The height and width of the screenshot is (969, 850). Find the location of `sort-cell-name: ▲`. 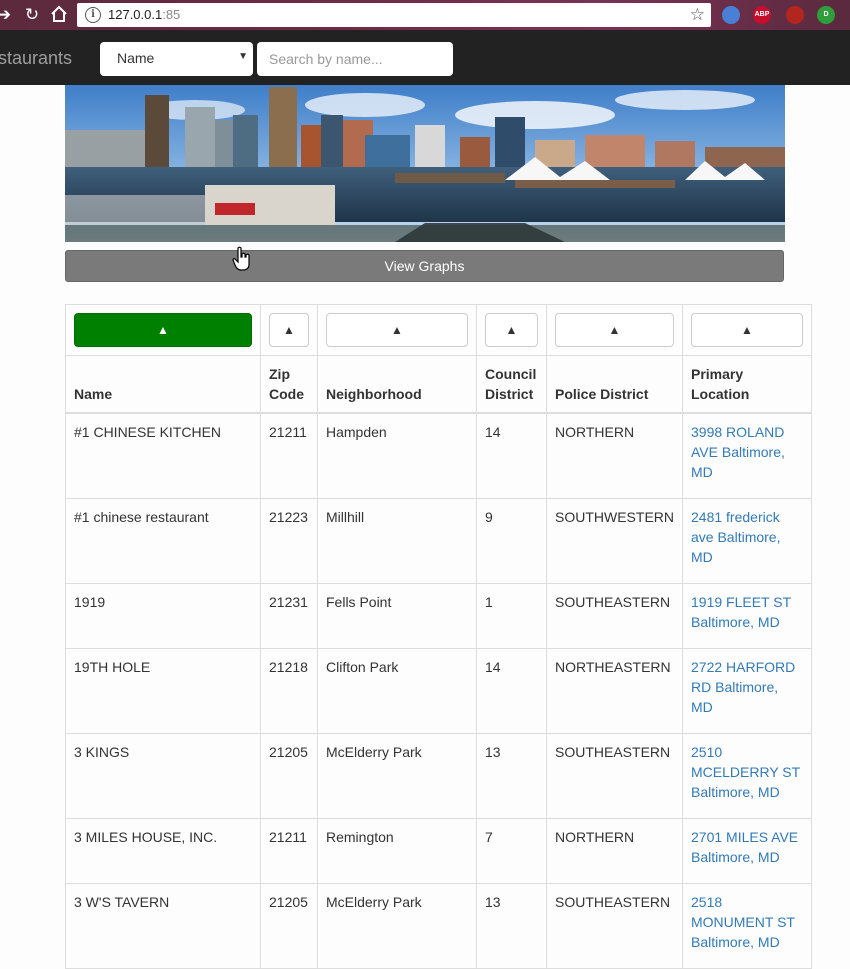

sort-cell-name: ▲ is located at coordinates (163, 330).